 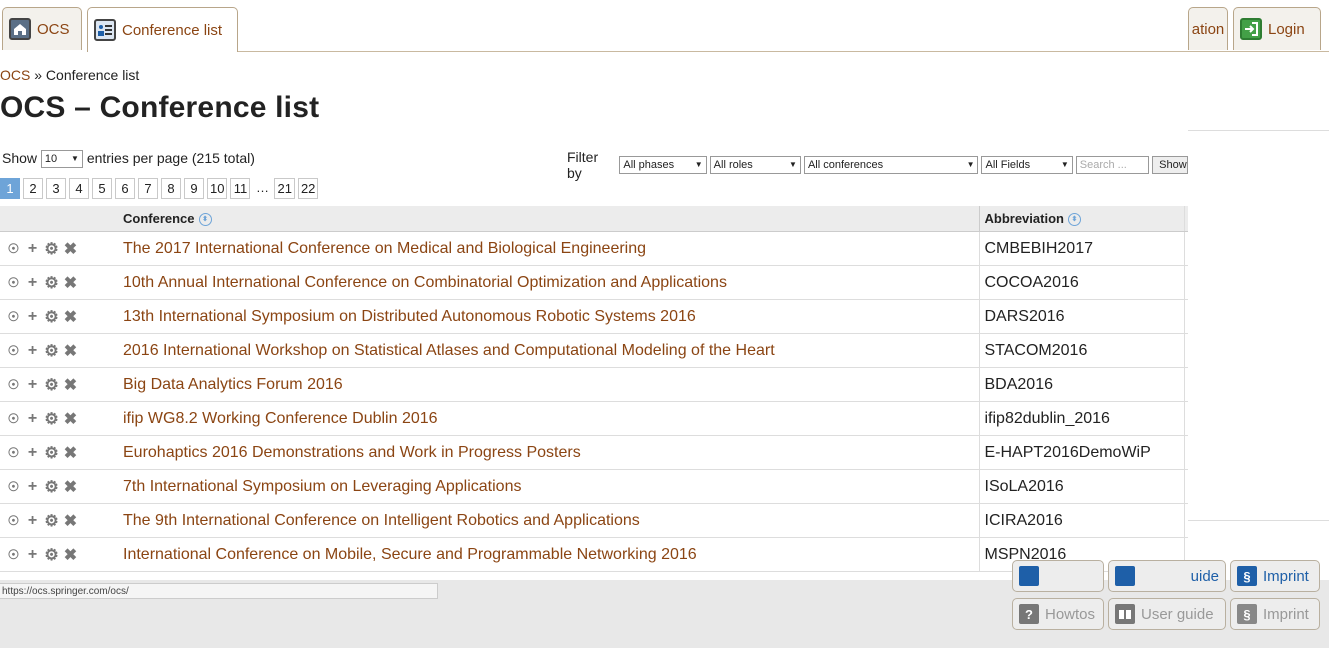 What do you see at coordinates (755, 165) in the screenshot?
I see `role-filter-select: All roles ▼` at bounding box center [755, 165].